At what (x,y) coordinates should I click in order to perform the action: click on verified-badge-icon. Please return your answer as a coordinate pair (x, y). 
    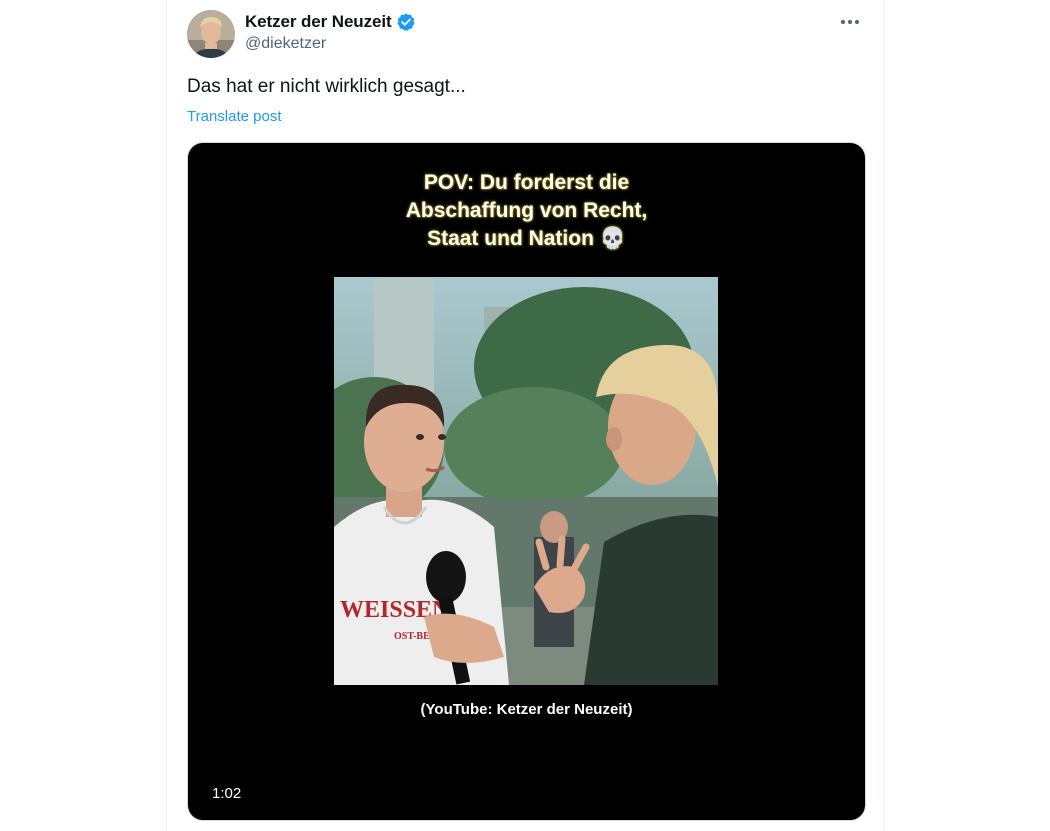
    Looking at the image, I should click on (406, 22).